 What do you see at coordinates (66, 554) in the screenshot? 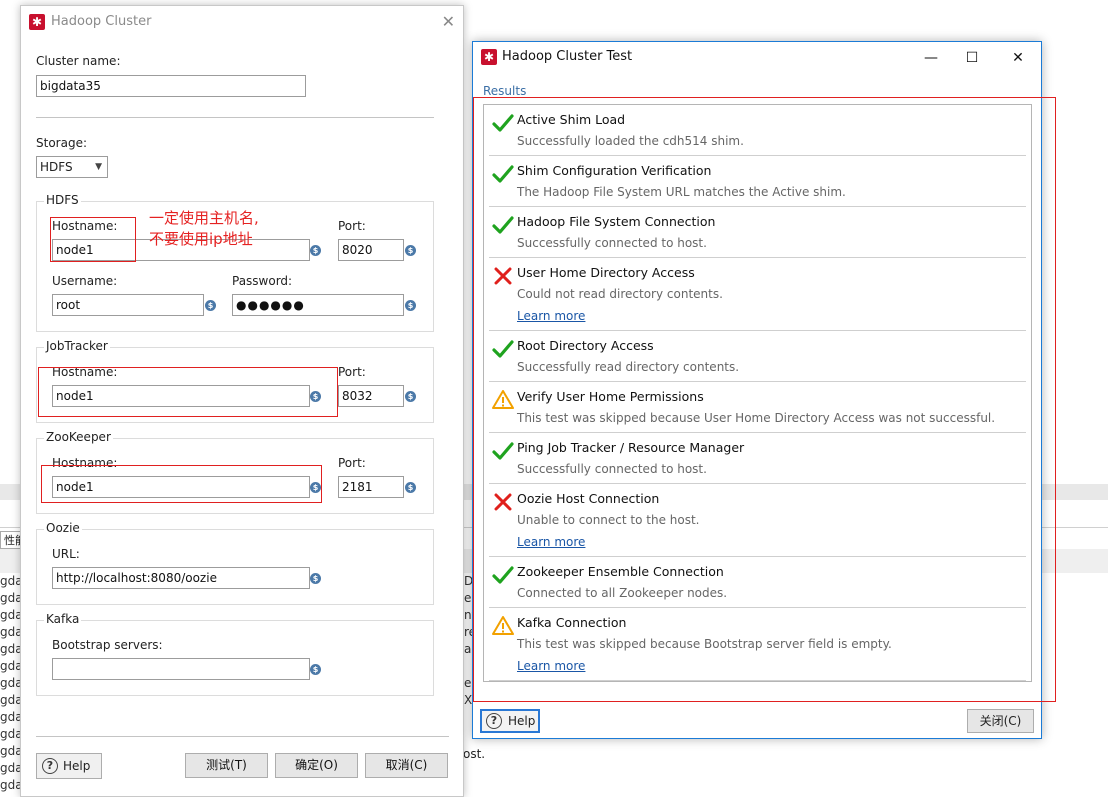
I see `oozie-url-label: URL:` at bounding box center [66, 554].